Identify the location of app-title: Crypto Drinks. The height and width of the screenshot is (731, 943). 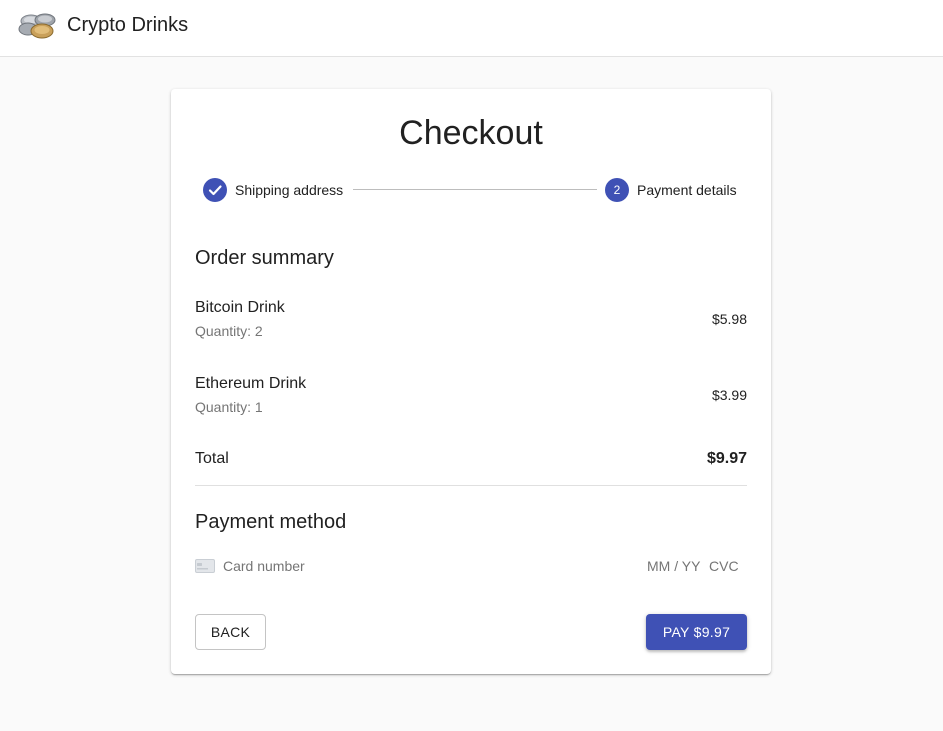
(128, 25).